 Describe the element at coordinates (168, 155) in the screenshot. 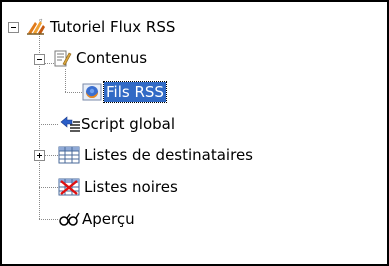

I see `tree-node-listes-destinataires: Listes de destinataires` at that location.